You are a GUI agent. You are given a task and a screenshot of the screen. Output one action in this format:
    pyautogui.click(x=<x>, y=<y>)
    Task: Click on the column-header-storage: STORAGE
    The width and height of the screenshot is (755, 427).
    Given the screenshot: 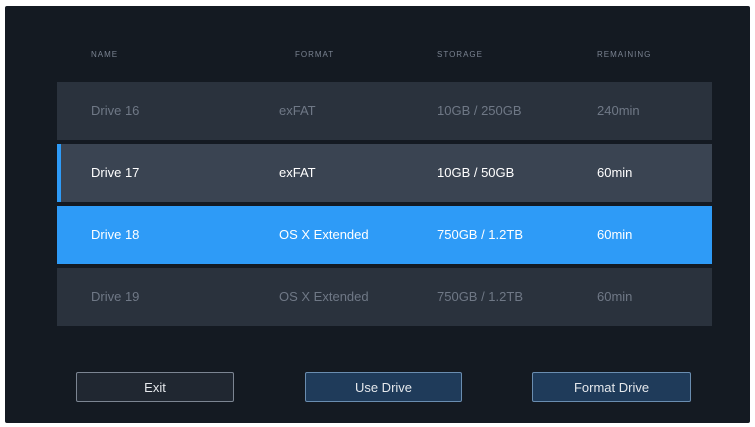 What is the action you would take?
    pyautogui.click(x=460, y=54)
    